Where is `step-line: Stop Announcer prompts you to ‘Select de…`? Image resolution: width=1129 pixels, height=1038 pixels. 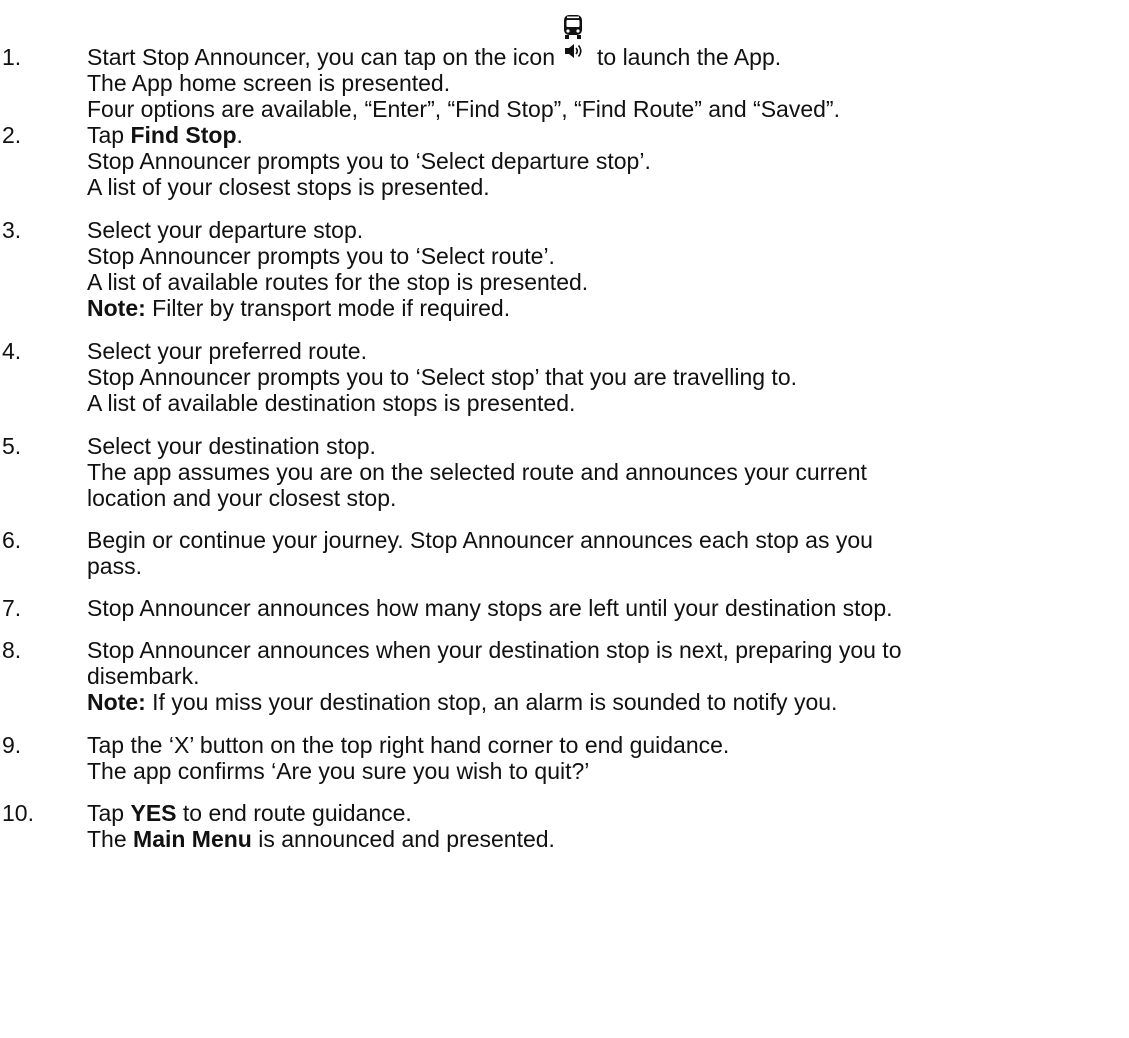 step-line: Stop Announcer prompts you to ‘Select de… is located at coordinates (369, 161).